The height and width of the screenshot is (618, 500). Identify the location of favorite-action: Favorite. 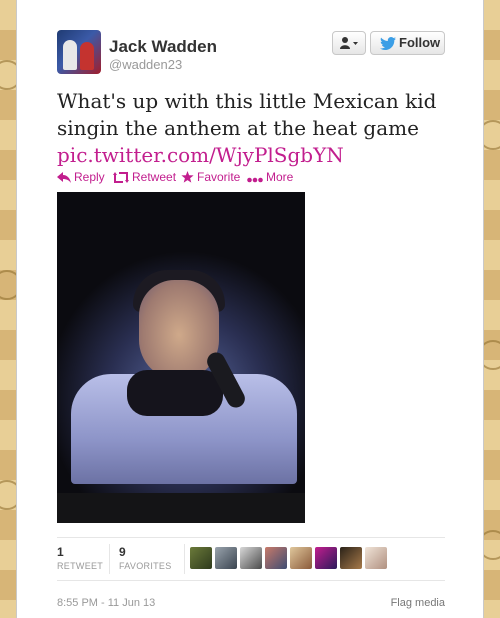
(210, 177).